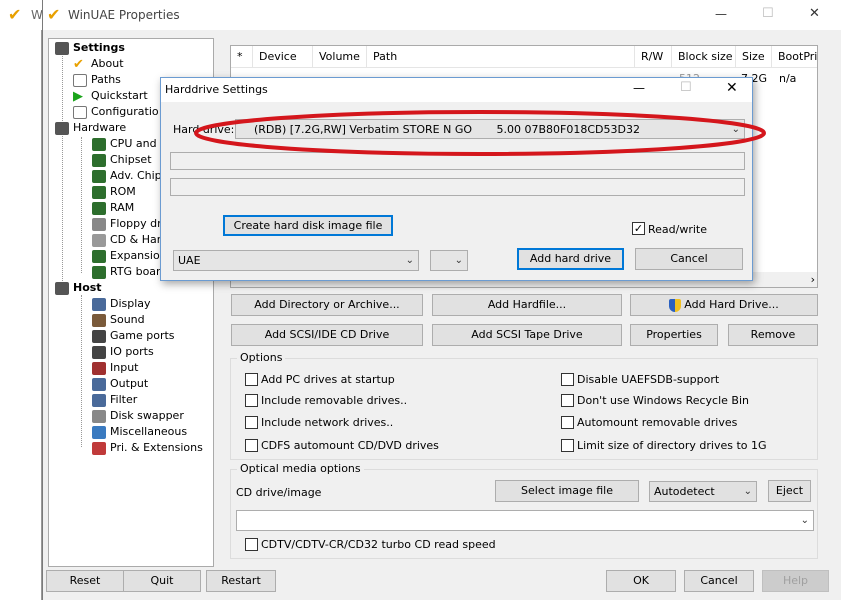  I want to click on red-ellipse-annotation, so click(480, 133).